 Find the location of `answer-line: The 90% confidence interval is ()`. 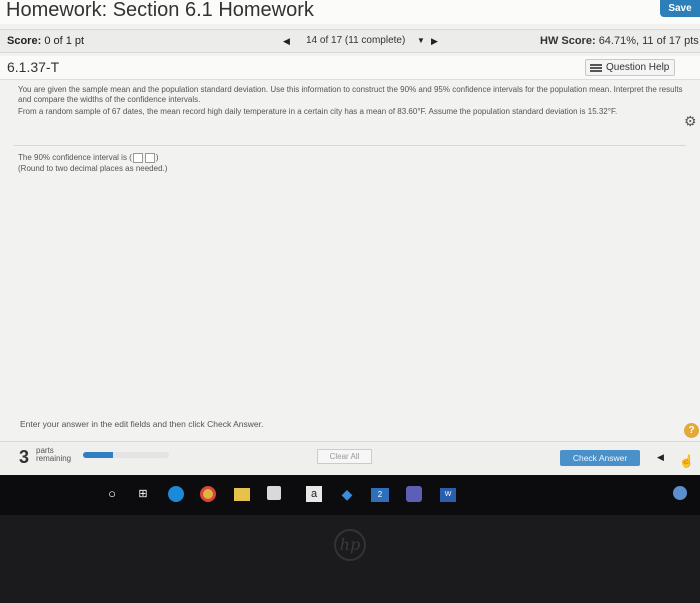

answer-line: The 90% confidence interval is () is located at coordinates (88, 157).